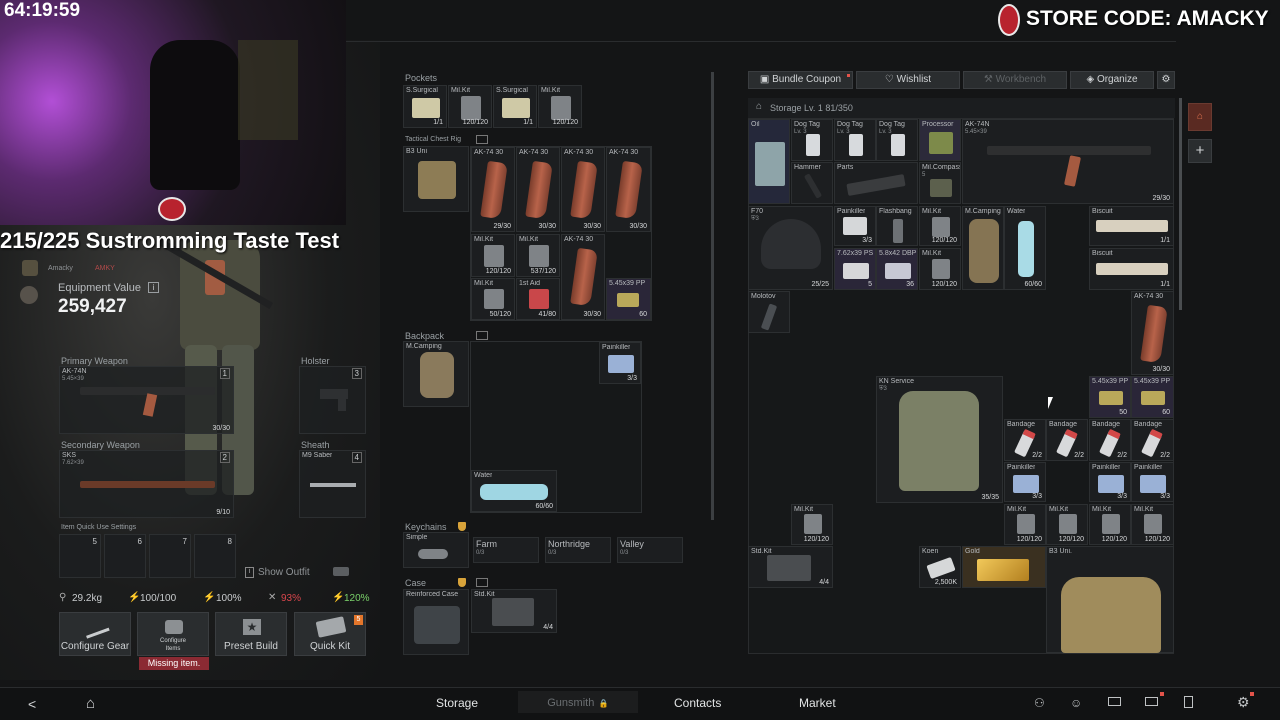 The image size is (1280, 720). Describe the element at coordinates (628, 299) in the screenshot. I see `rig-item: 5.45x39 PP 60` at that location.